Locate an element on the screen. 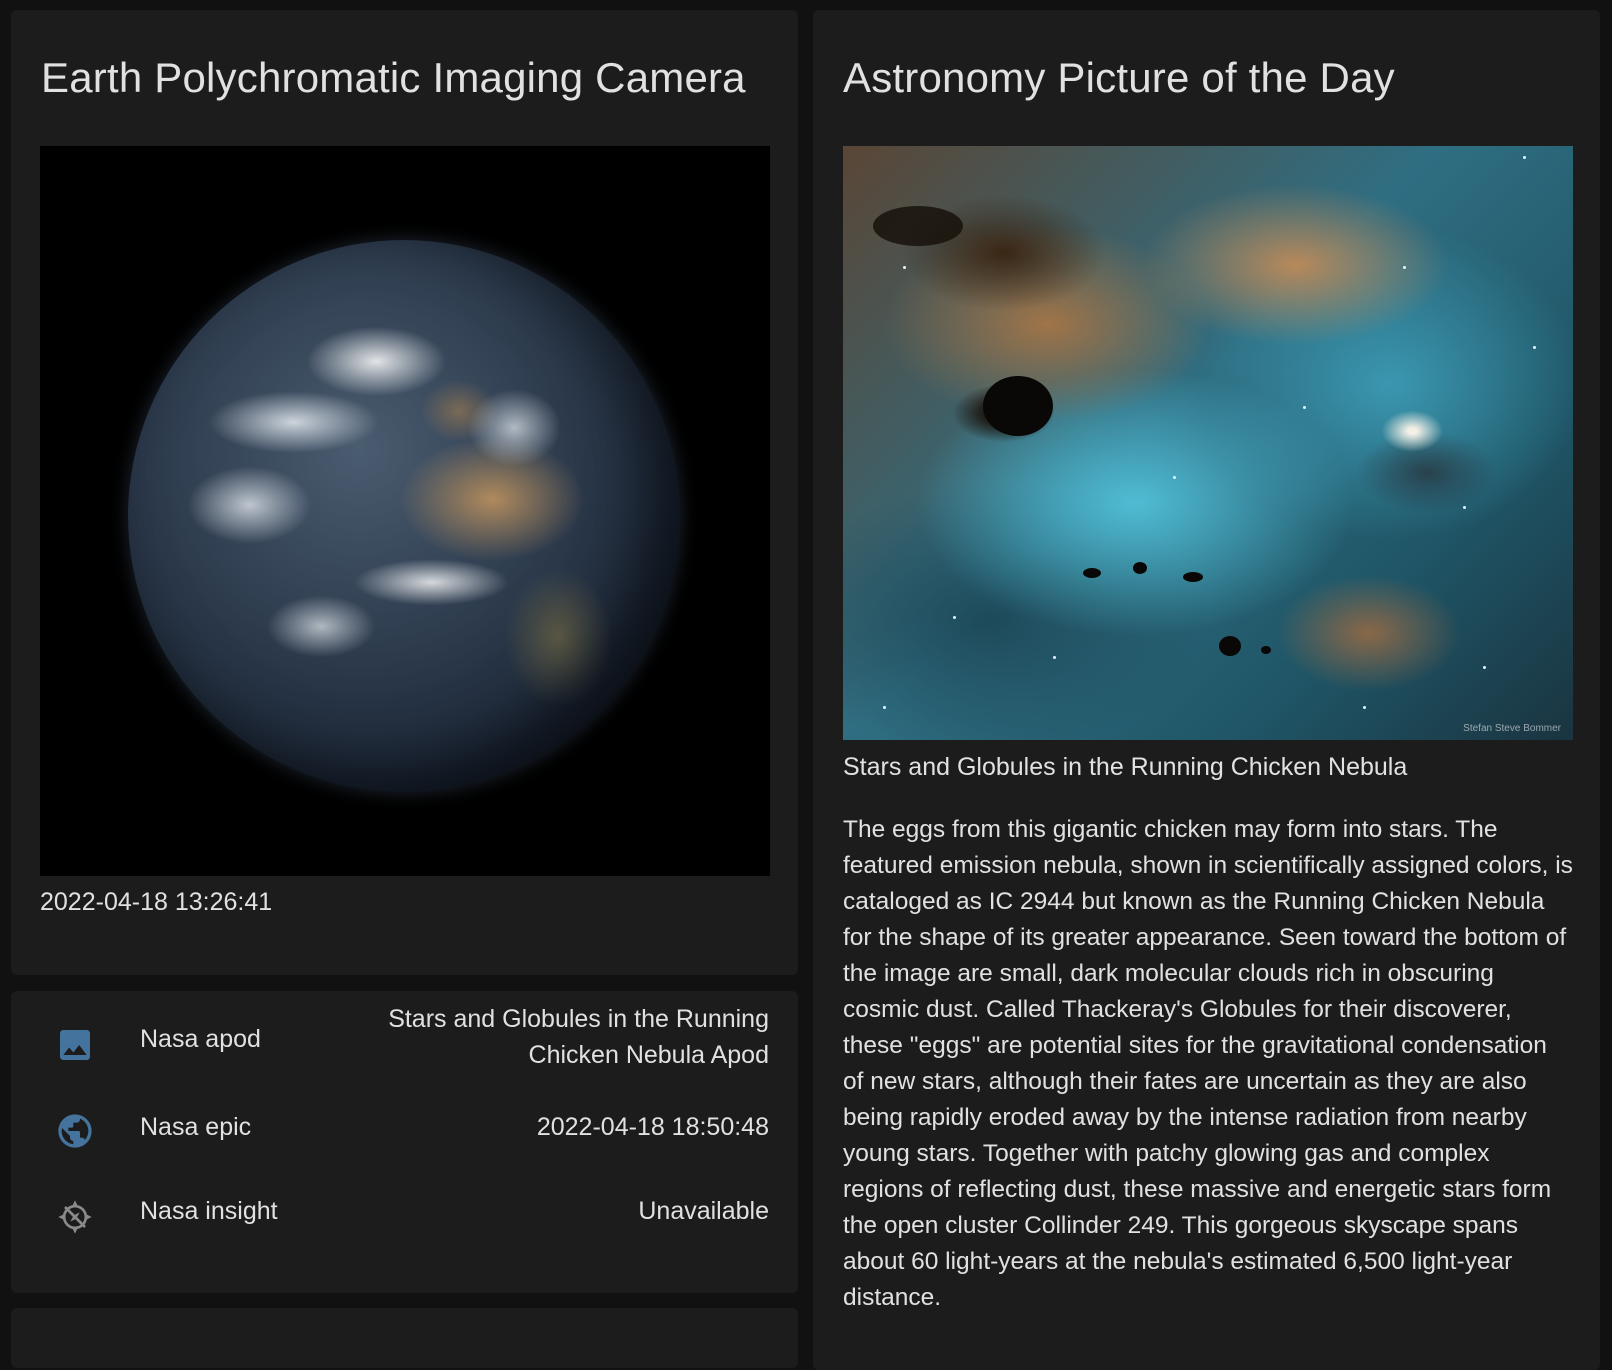 The image size is (1612, 1370). image-icon is located at coordinates (75, 1045).